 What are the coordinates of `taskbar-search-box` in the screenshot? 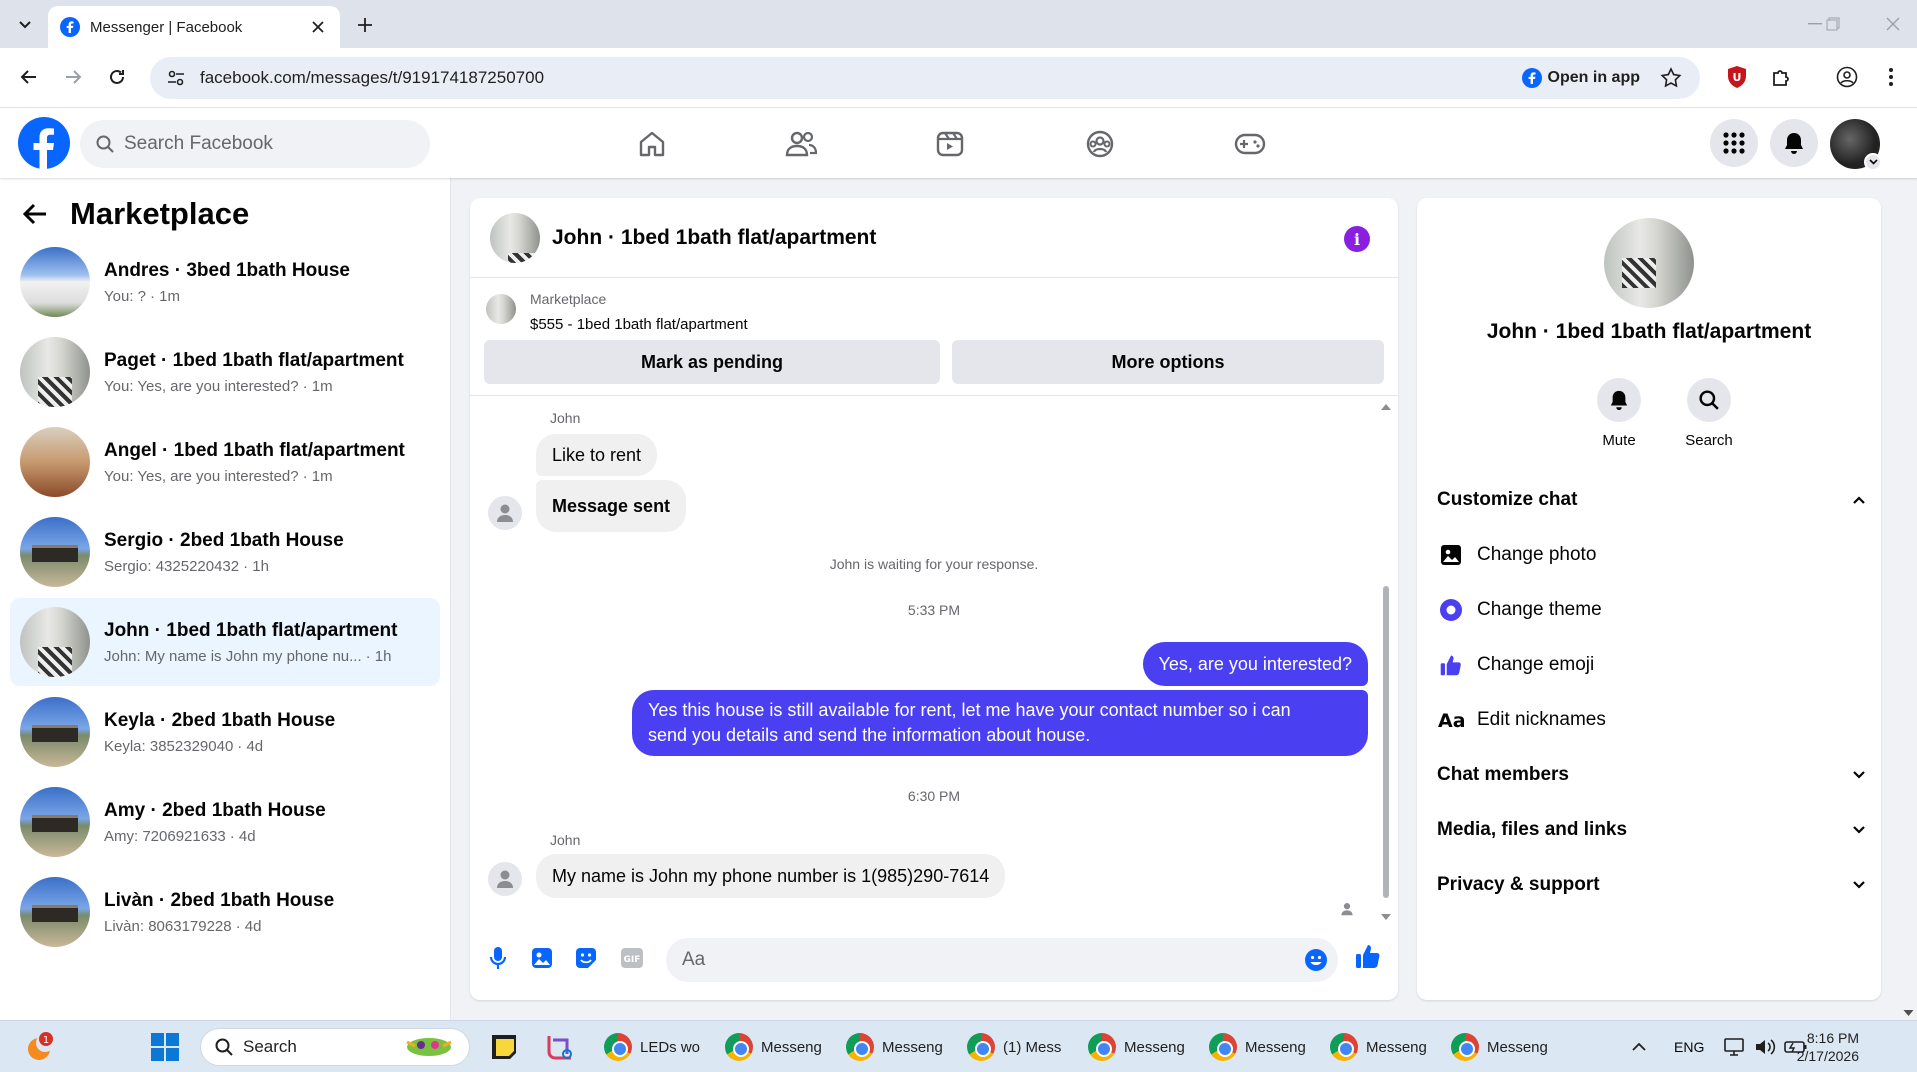 It's located at (335, 1047).